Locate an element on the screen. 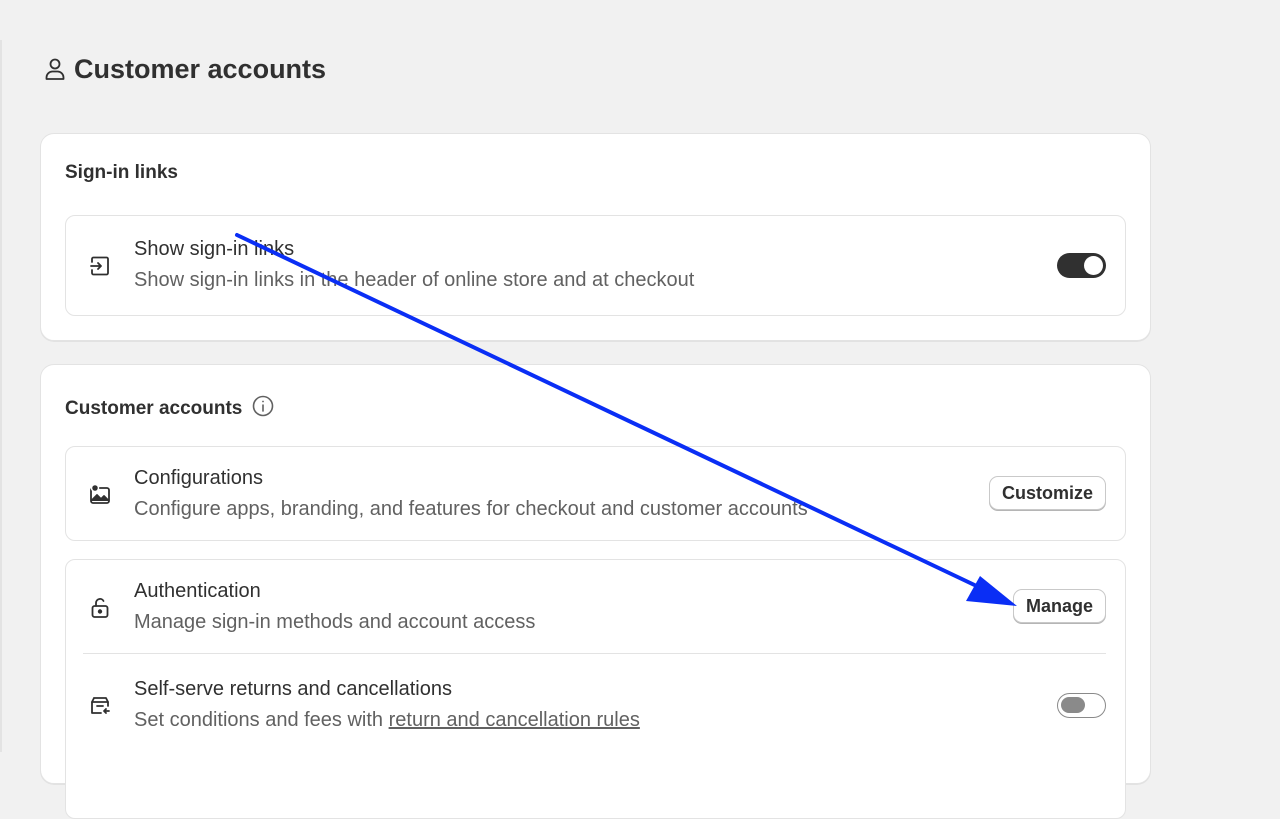 The height and width of the screenshot is (819, 1280). return-cancellation-rules-link: return and cancellation rules is located at coordinates (514, 720).